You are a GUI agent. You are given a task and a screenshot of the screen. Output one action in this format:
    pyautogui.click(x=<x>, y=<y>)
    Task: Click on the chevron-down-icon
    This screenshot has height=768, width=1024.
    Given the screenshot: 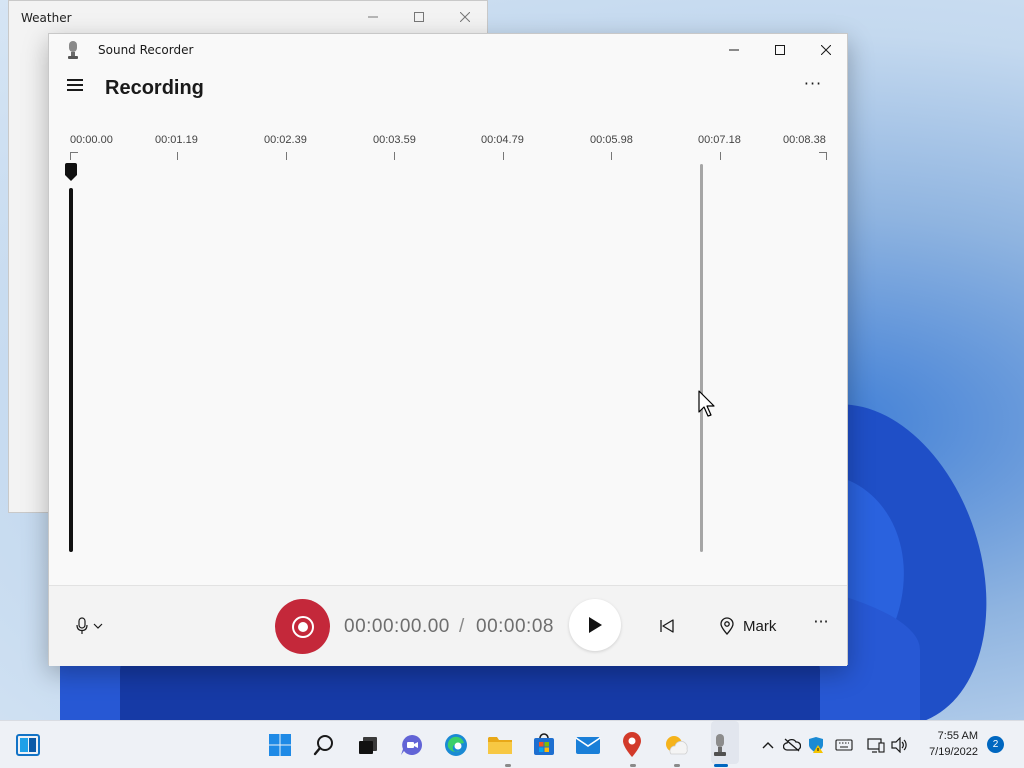 What is the action you would take?
    pyautogui.click(x=98, y=626)
    